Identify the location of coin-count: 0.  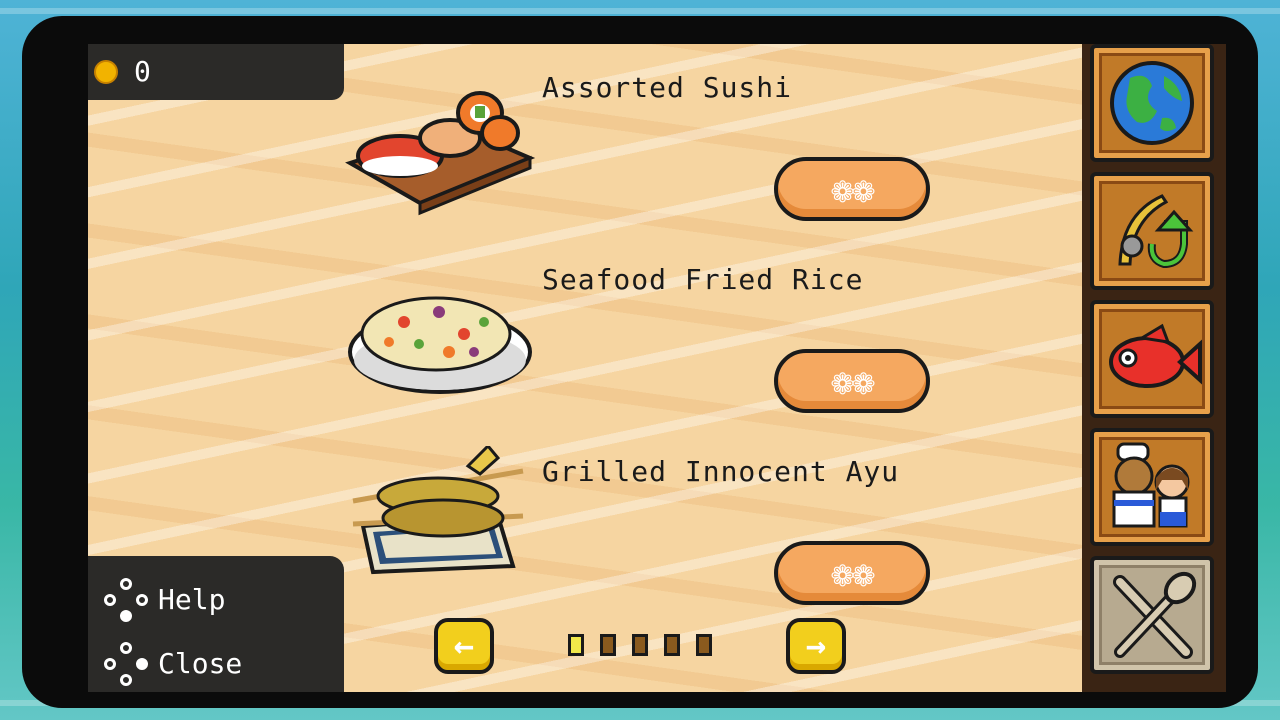
(142, 71).